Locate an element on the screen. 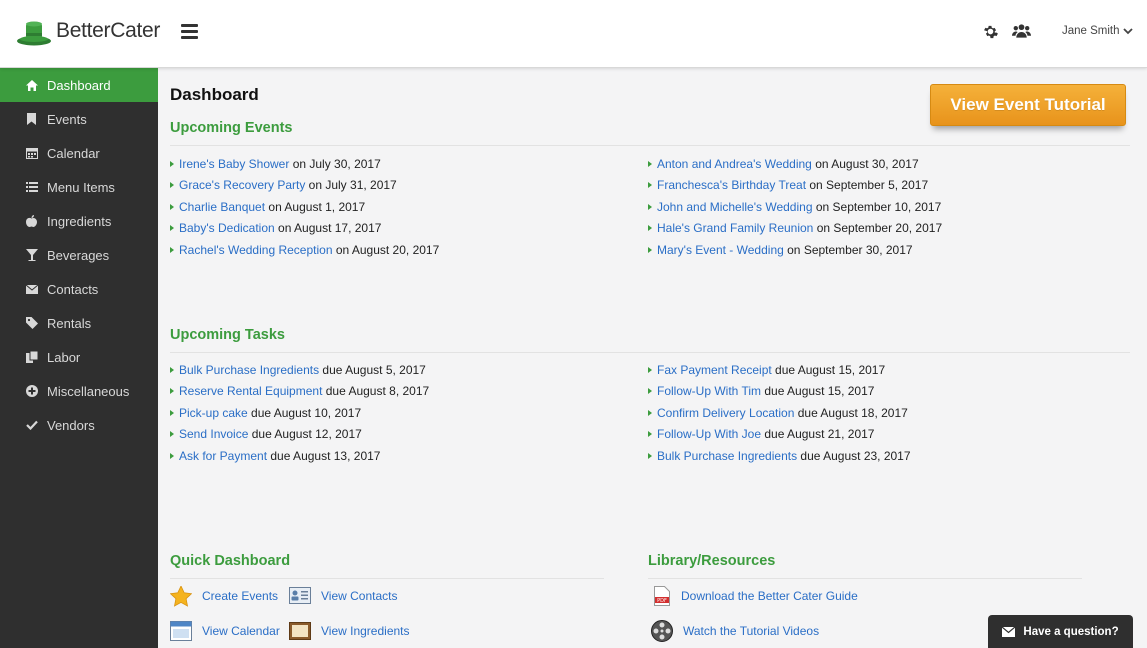 The height and width of the screenshot is (648, 1147). create-events-link: Create Events is located at coordinates (240, 596).